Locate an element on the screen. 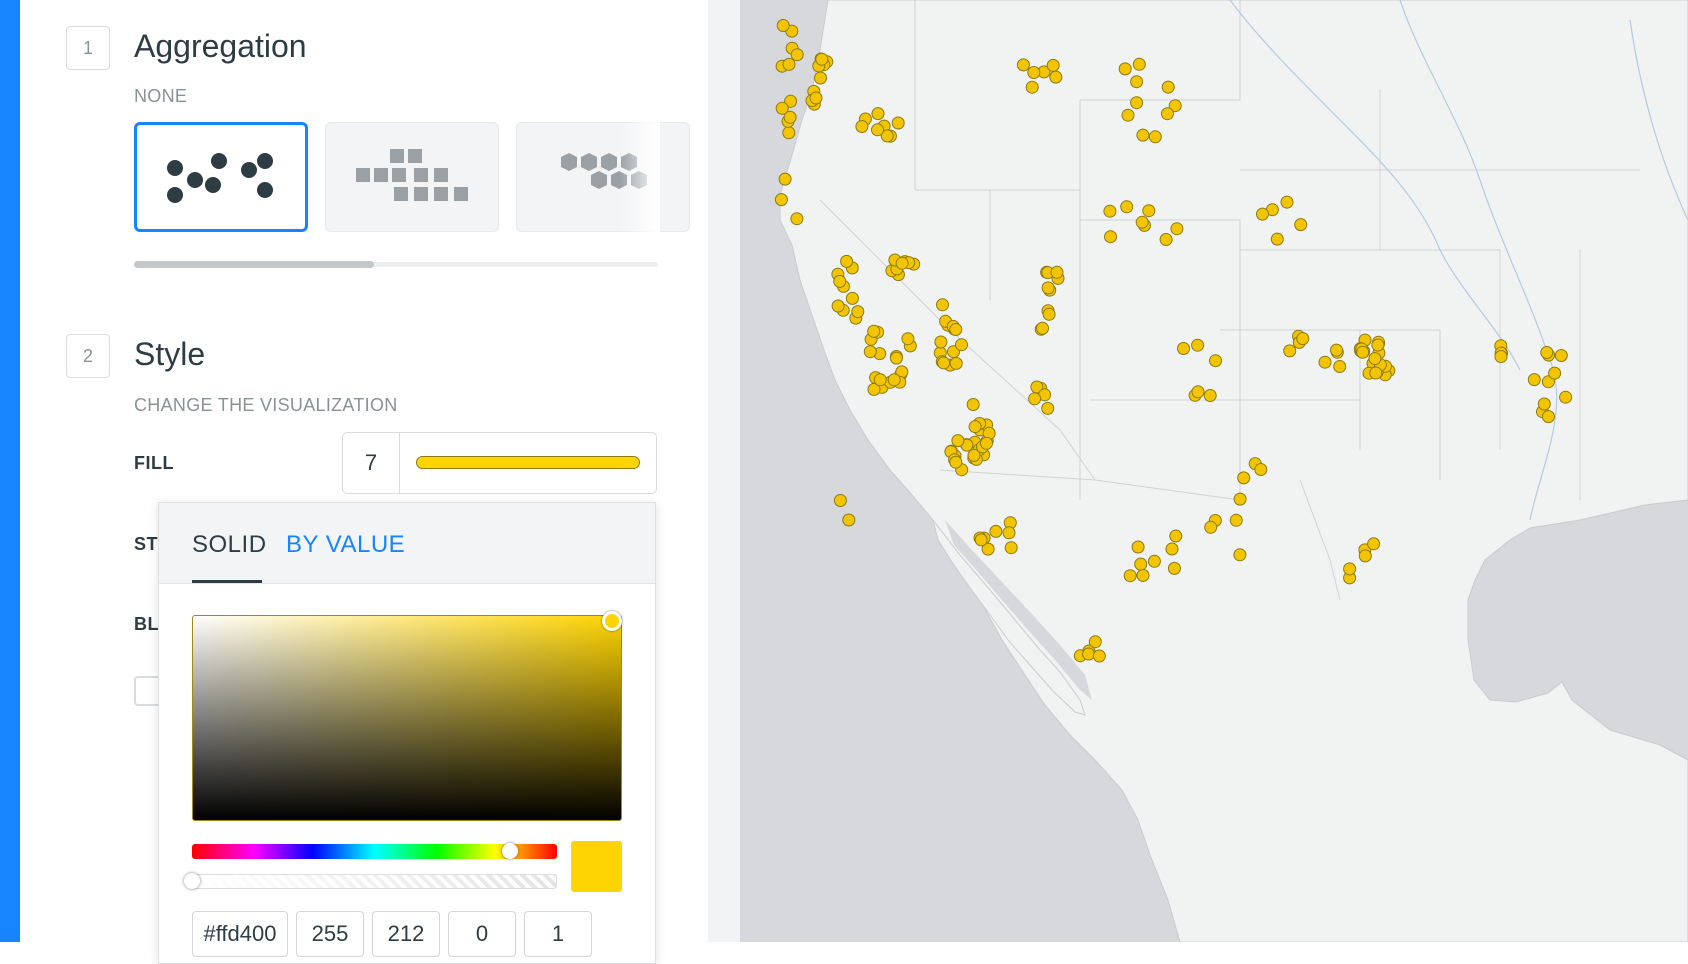 This screenshot has height=964, width=1688. fill-control: 7 is located at coordinates (499, 463).